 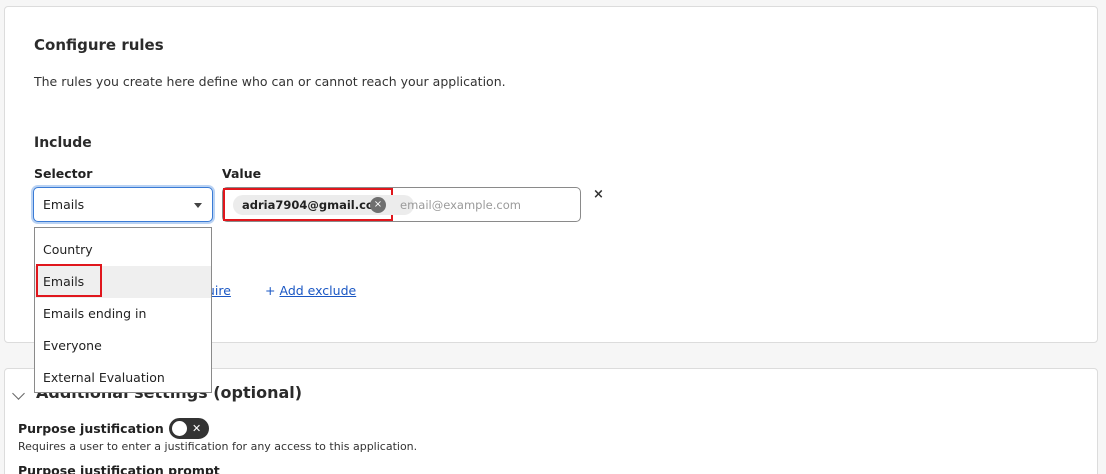 I want to click on plus-icon: +, so click(x=270, y=290).